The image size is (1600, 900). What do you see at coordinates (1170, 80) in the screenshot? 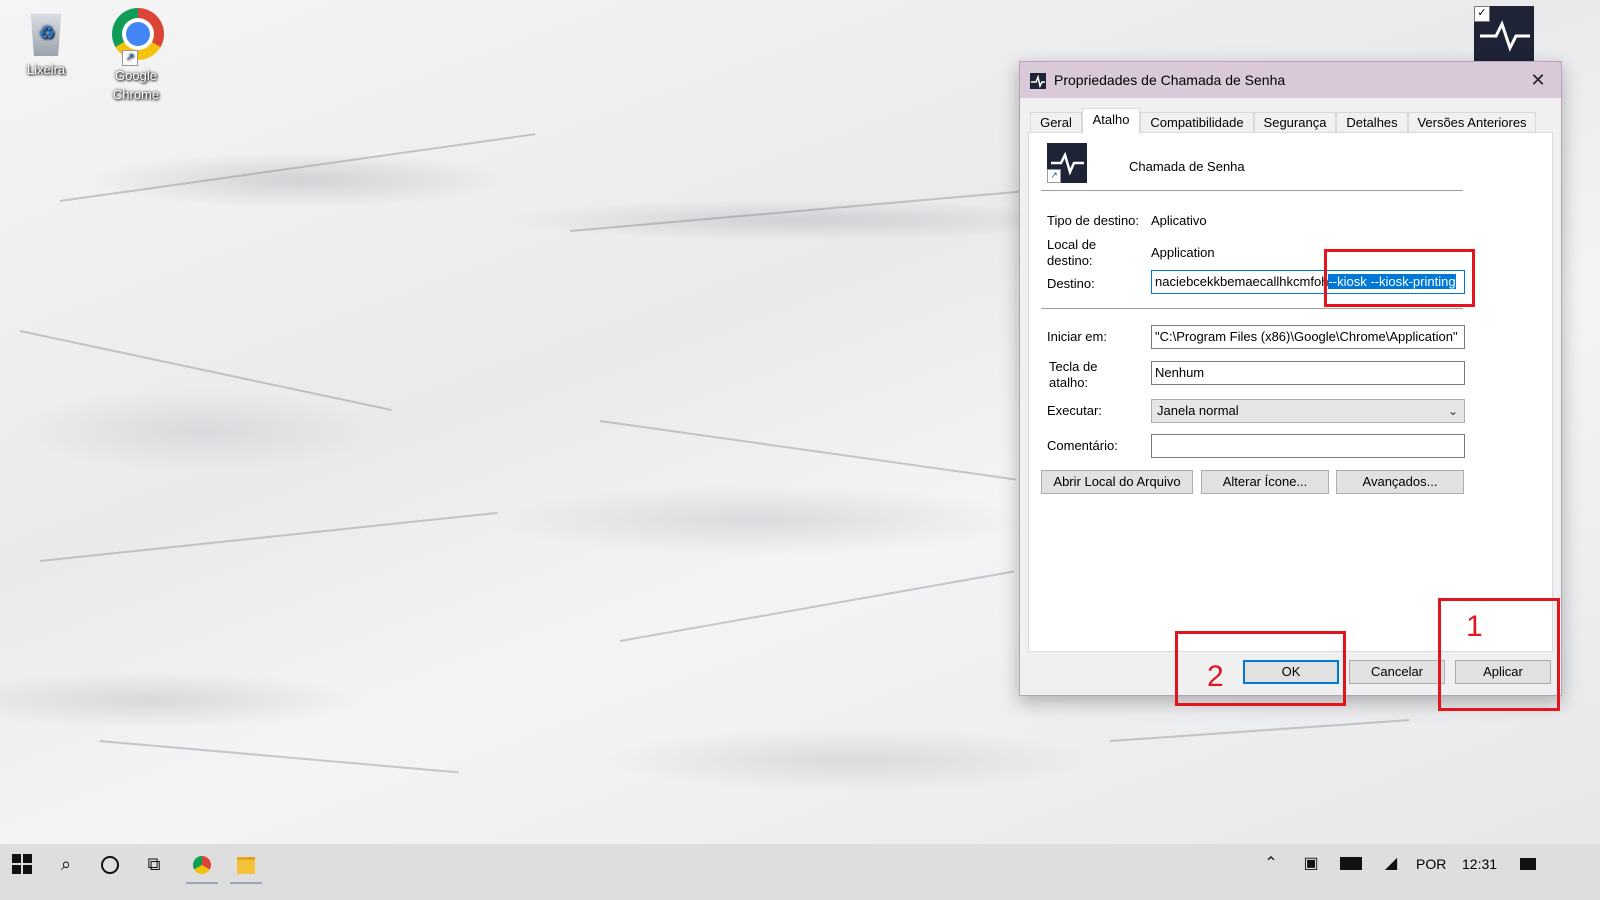
I see `dialog-title: Propriedades de Chamada de Senha` at bounding box center [1170, 80].